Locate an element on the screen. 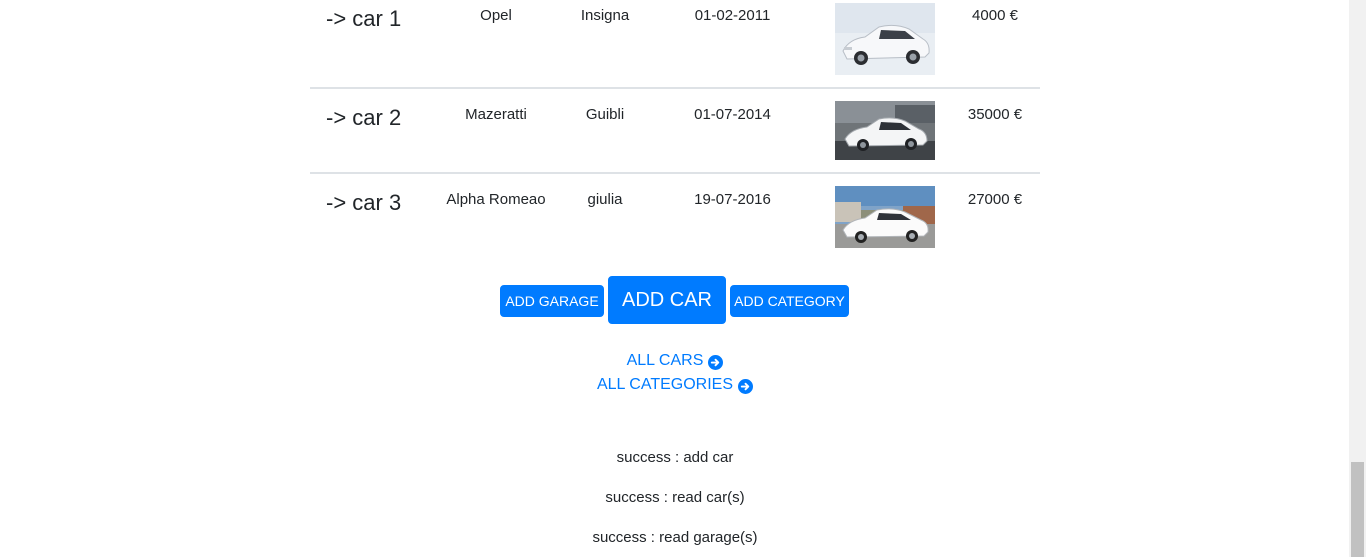 The image size is (1366, 557). status-message: success : add car is located at coordinates (675, 457).